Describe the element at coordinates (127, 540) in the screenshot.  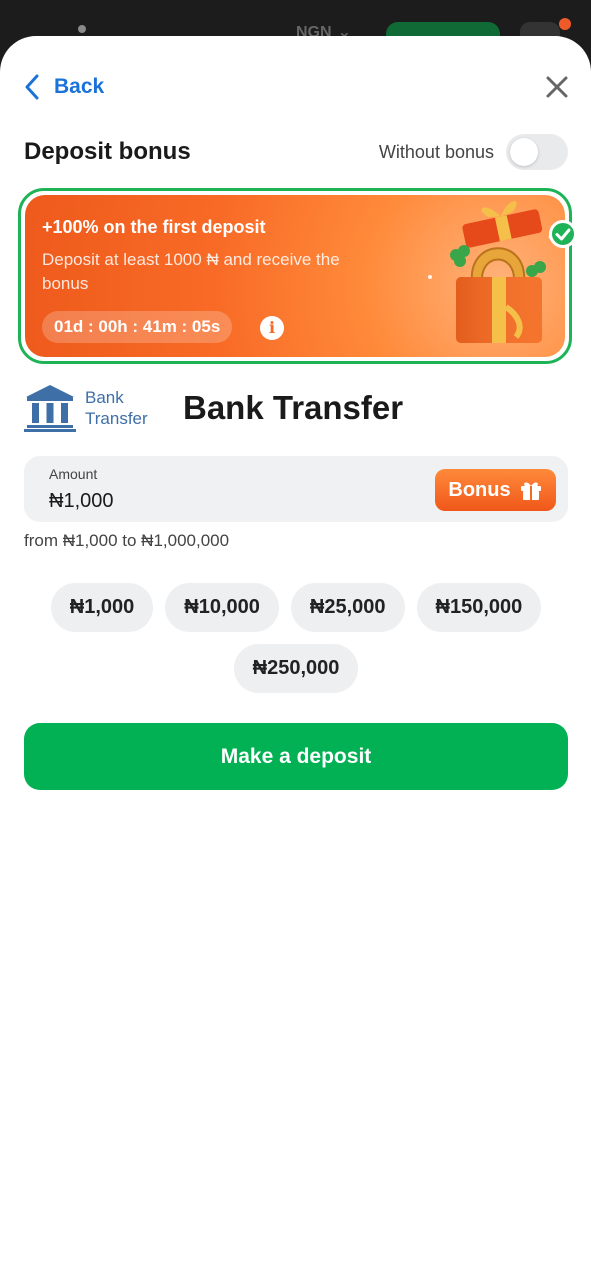
I see `amount-range-hint: from ₦1,000 to ₦1,000,000` at that location.